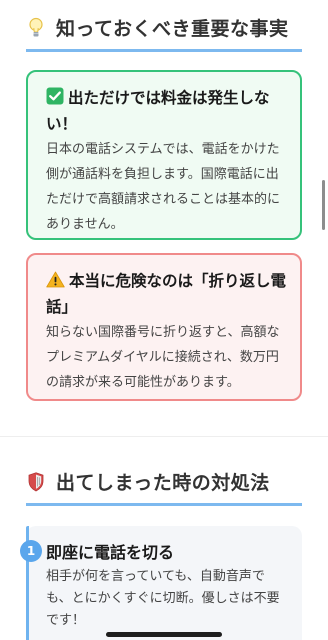 This screenshot has width=328, height=640. What do you see at coordinates (158, 111) in the screenshot?
I see `card-title-text: 出ただけでは料金は発生しない！` at bounding box center [158, 111].